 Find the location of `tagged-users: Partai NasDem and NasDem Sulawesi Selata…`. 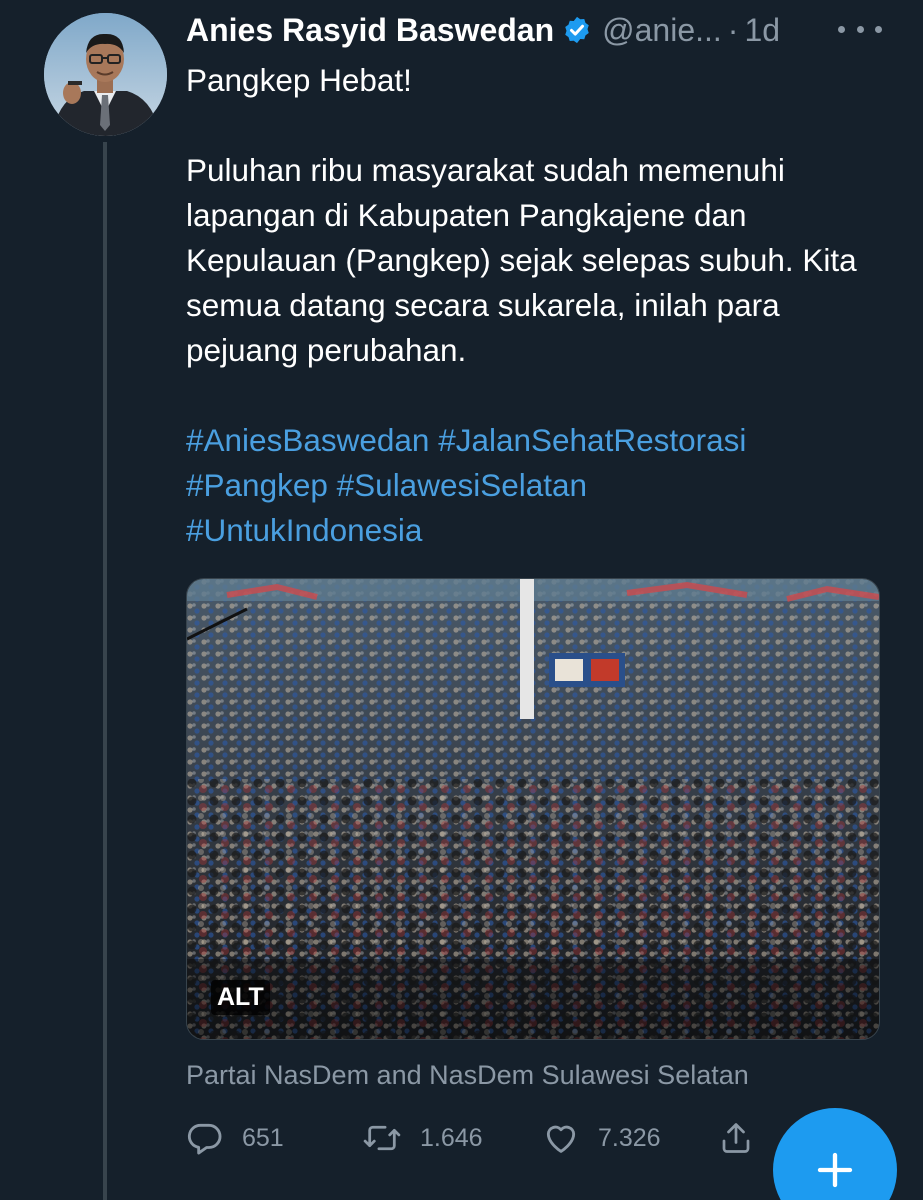

tagged-users: Partai NasDem and NasDem Sulawesi Selata… is located at coordinates (467, 1075).